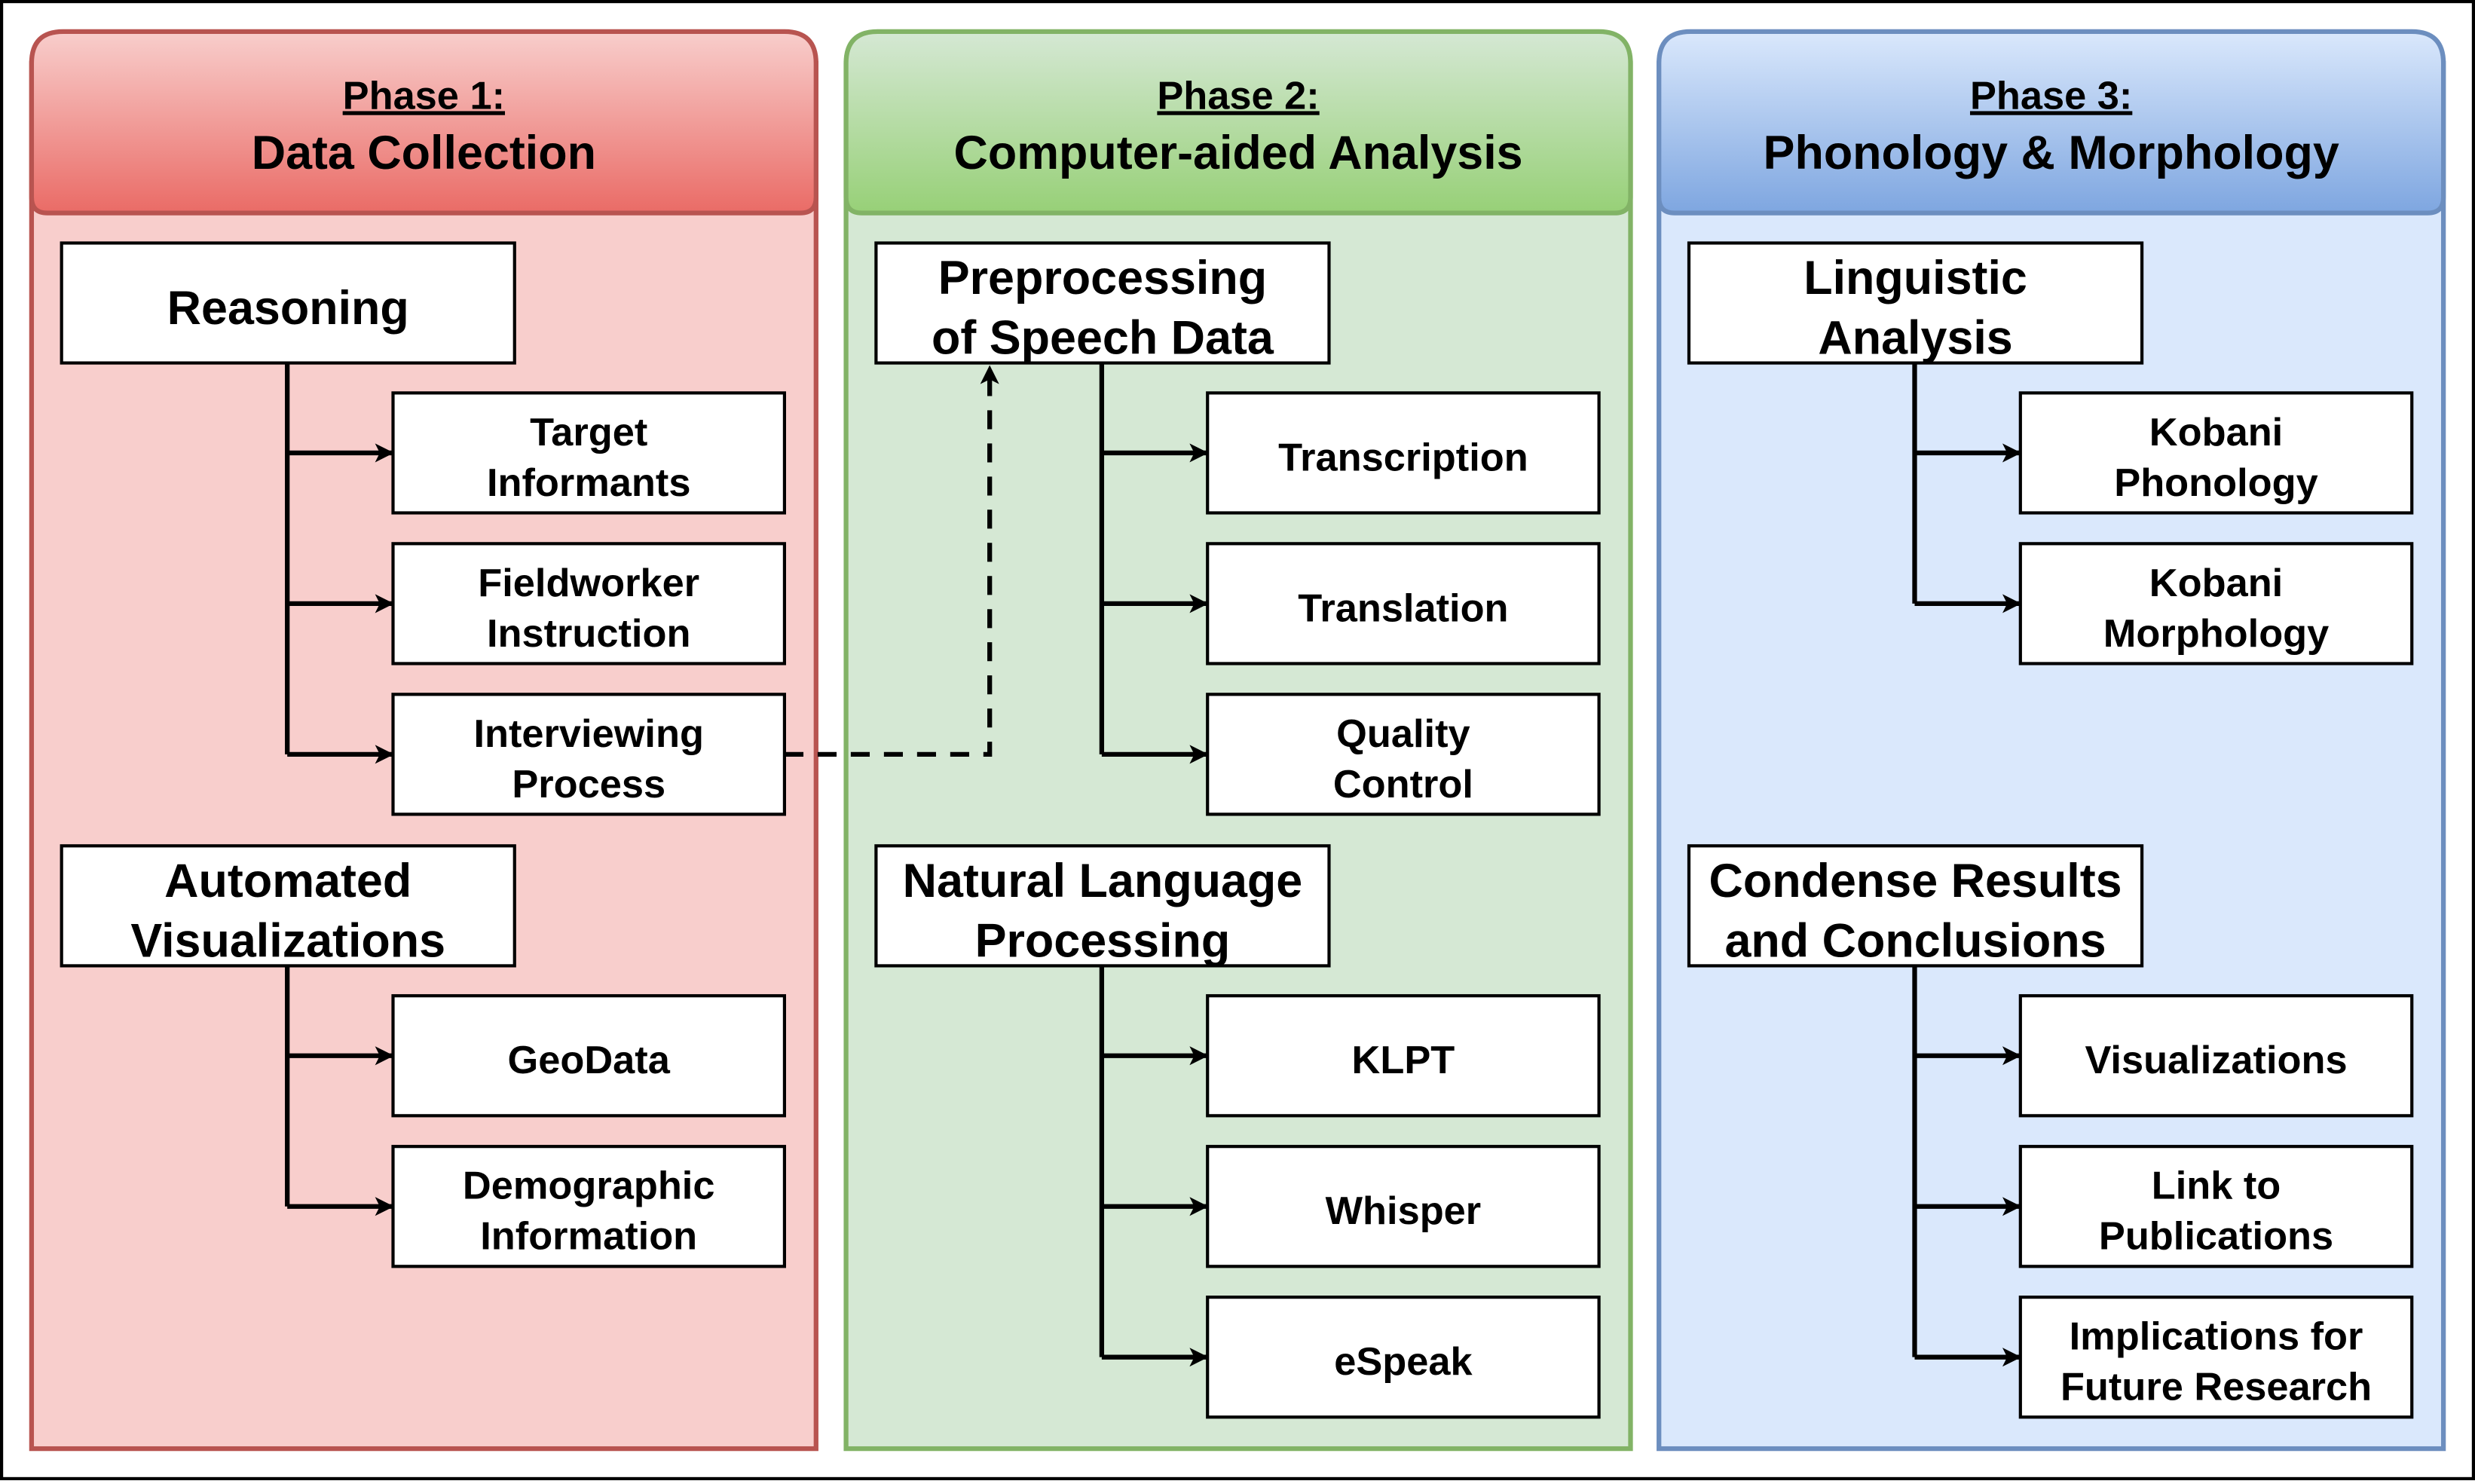 This screenshot has height=1484, width=2475. What do you see at coordinates (2051, 96) in the screenshot?
I see `phase-label: Phase 3:` at bounding box center [2051, 96].